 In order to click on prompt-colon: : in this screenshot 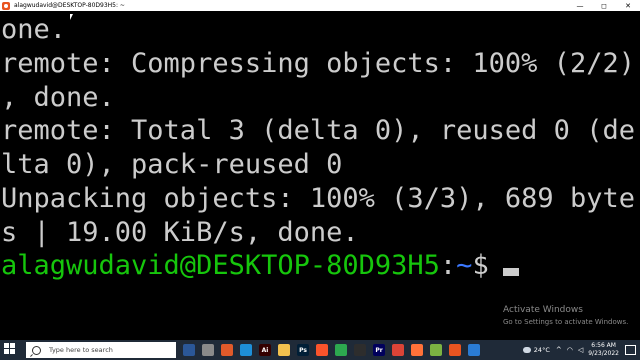, I will do `click(448, 265)`.